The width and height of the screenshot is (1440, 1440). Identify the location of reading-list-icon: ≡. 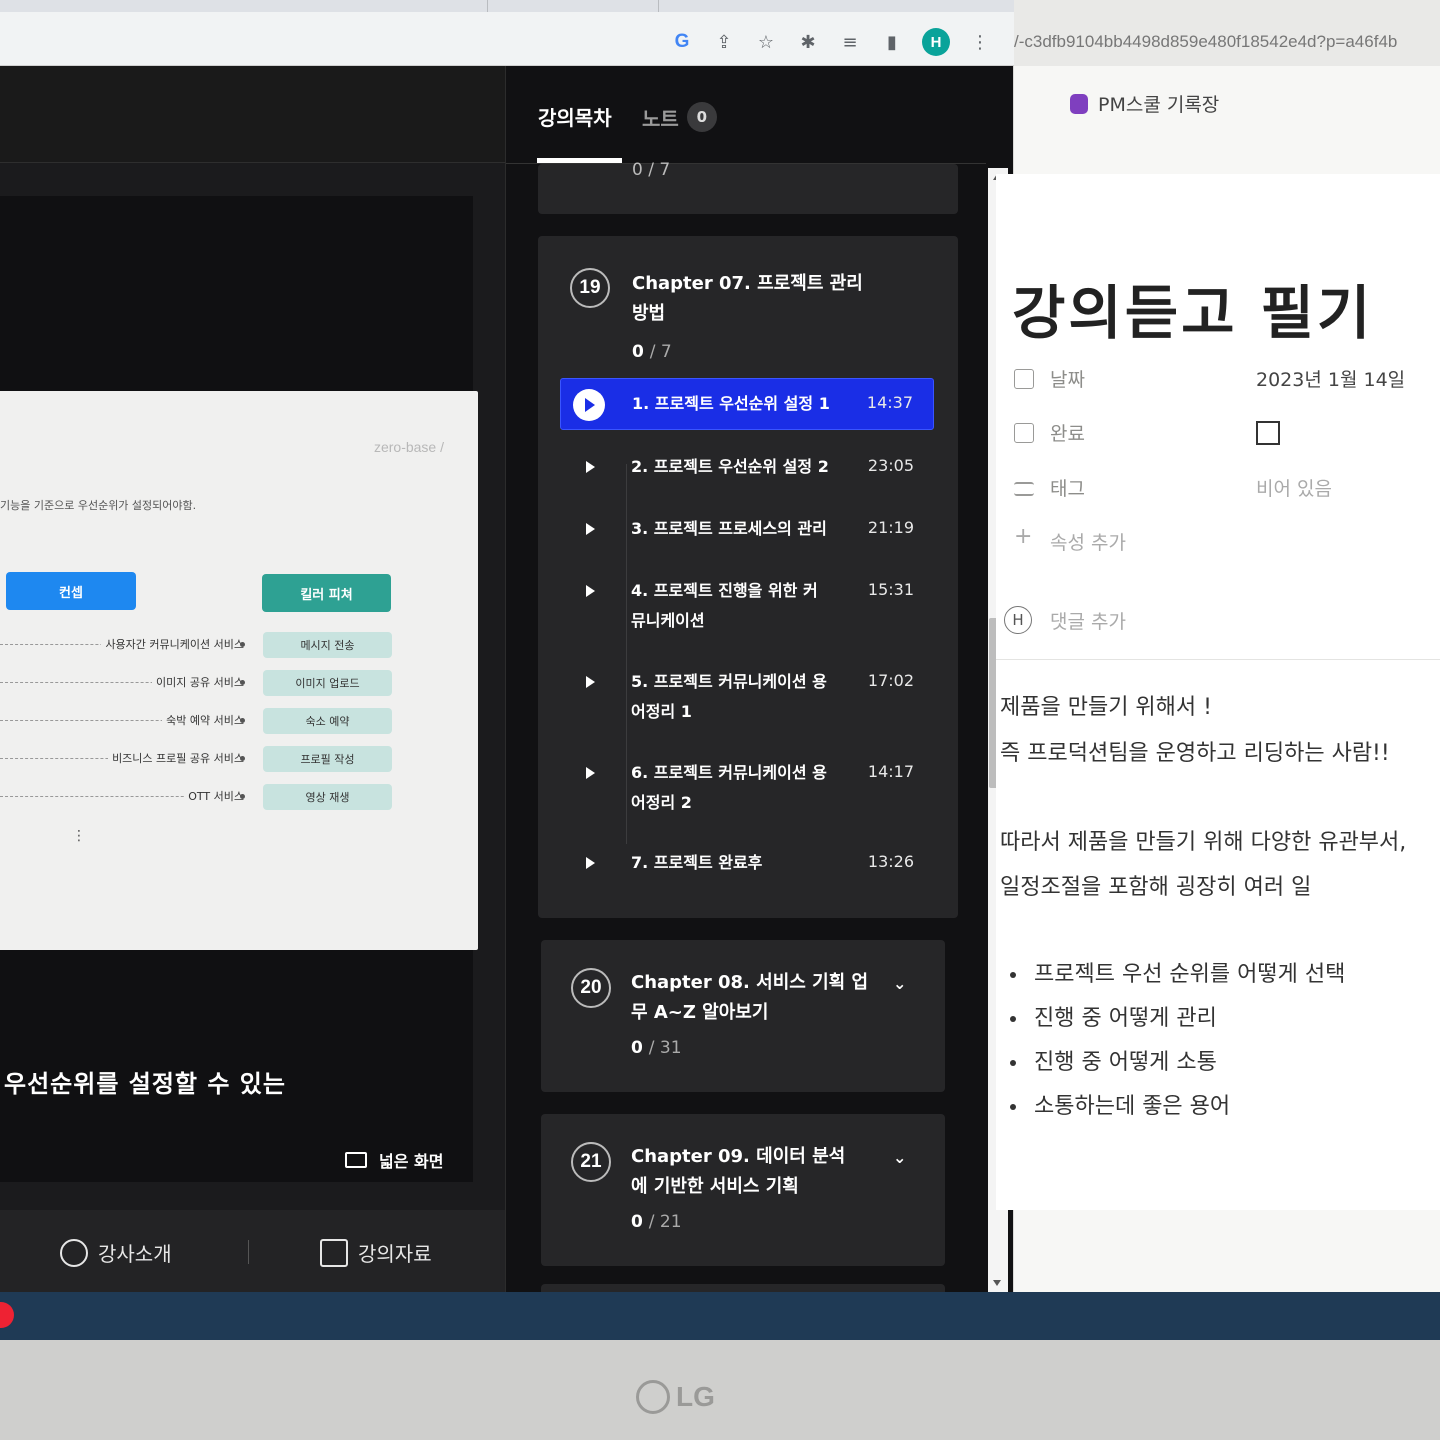
(850, 42).